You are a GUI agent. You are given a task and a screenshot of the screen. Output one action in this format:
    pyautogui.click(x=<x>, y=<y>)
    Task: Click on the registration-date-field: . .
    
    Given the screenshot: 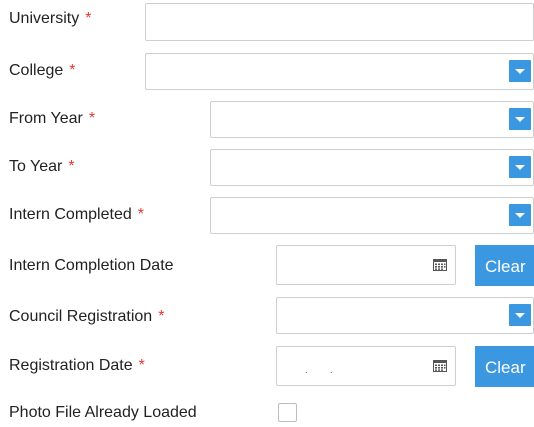 What is the action you would take?
    pyautogui.click(x=366, y=366)
    